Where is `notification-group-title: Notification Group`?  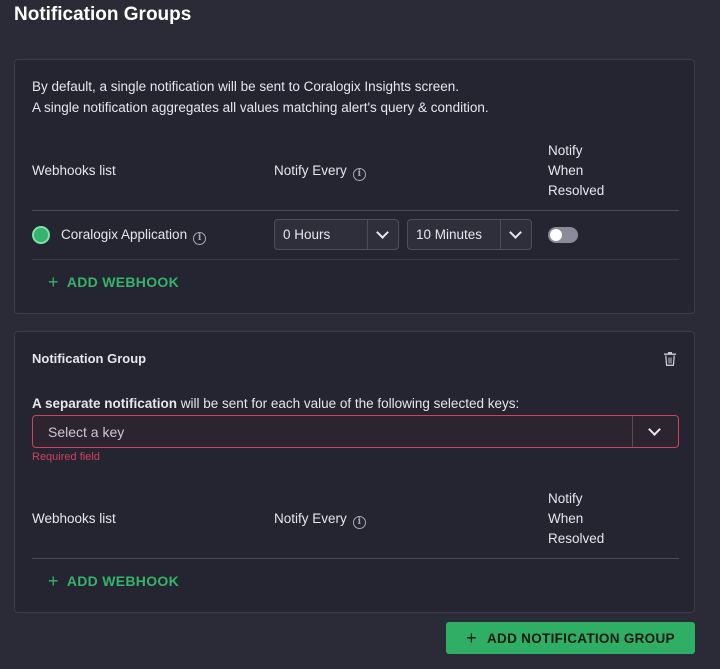
notification-group-title: Notification Group is located at coordinates (89, 358).